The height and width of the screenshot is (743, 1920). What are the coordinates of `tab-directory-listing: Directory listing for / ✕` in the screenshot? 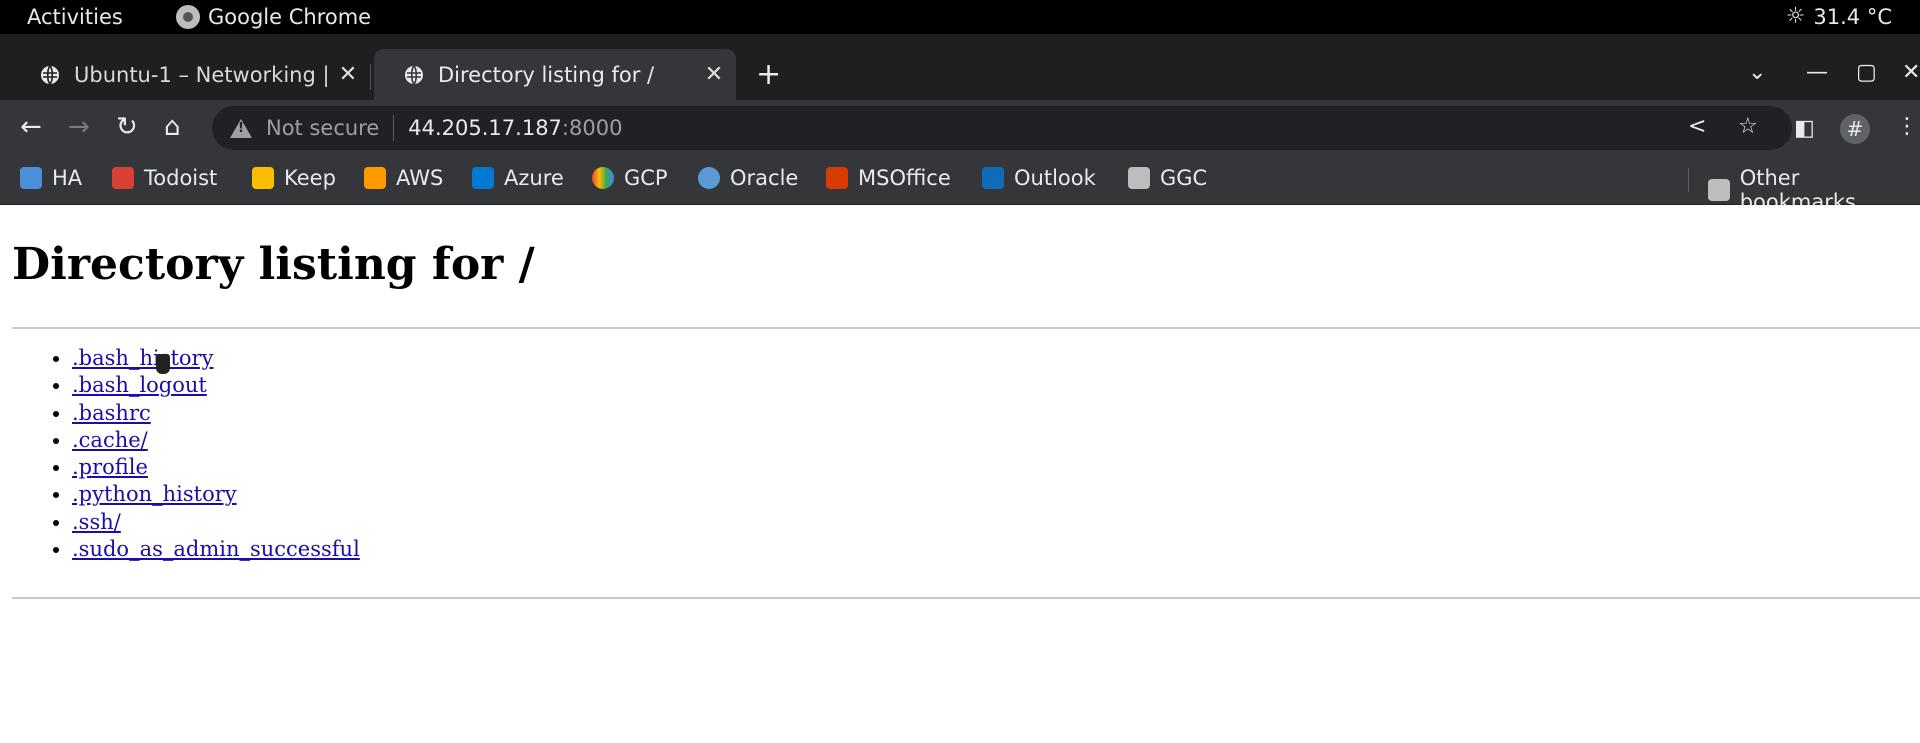 It's located at (555, 74).